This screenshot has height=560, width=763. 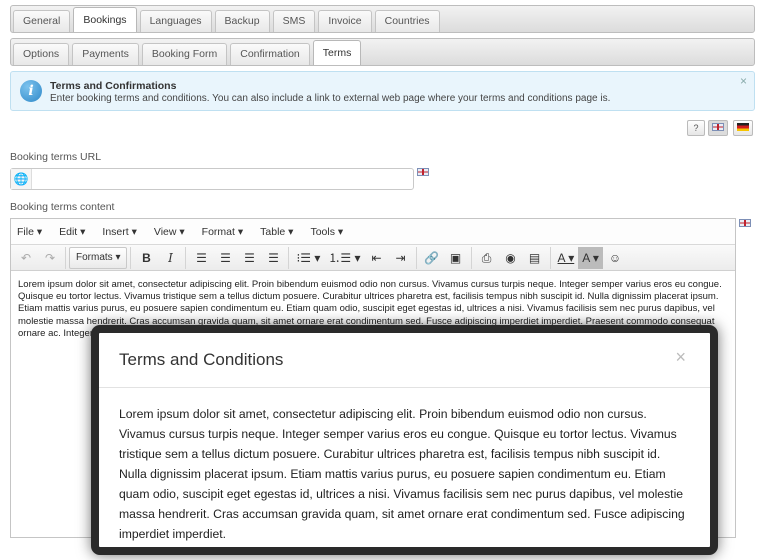 What do you see at coordinates (432, 258) in the screenshot?
I see `link-icon: 🔗` at bounding box center [432, 258].